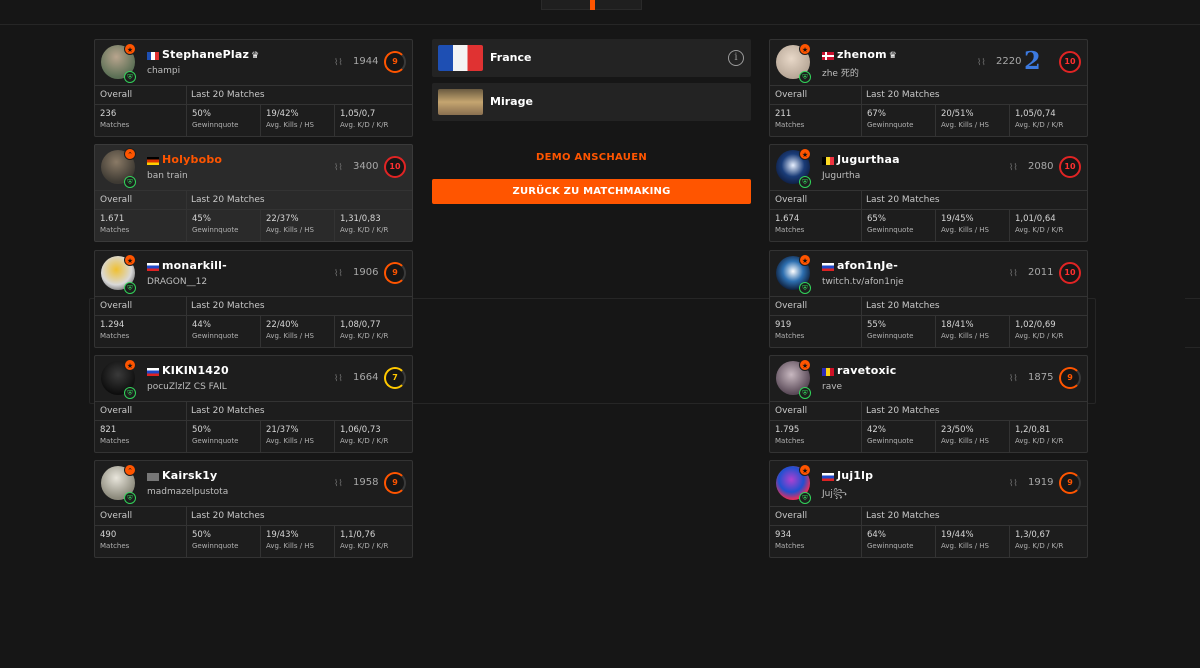 This screenshot has width=1200, height=668. Describe the element at coordinates (591, 58) in the screenshot. I see `server-row: France i` at that location.